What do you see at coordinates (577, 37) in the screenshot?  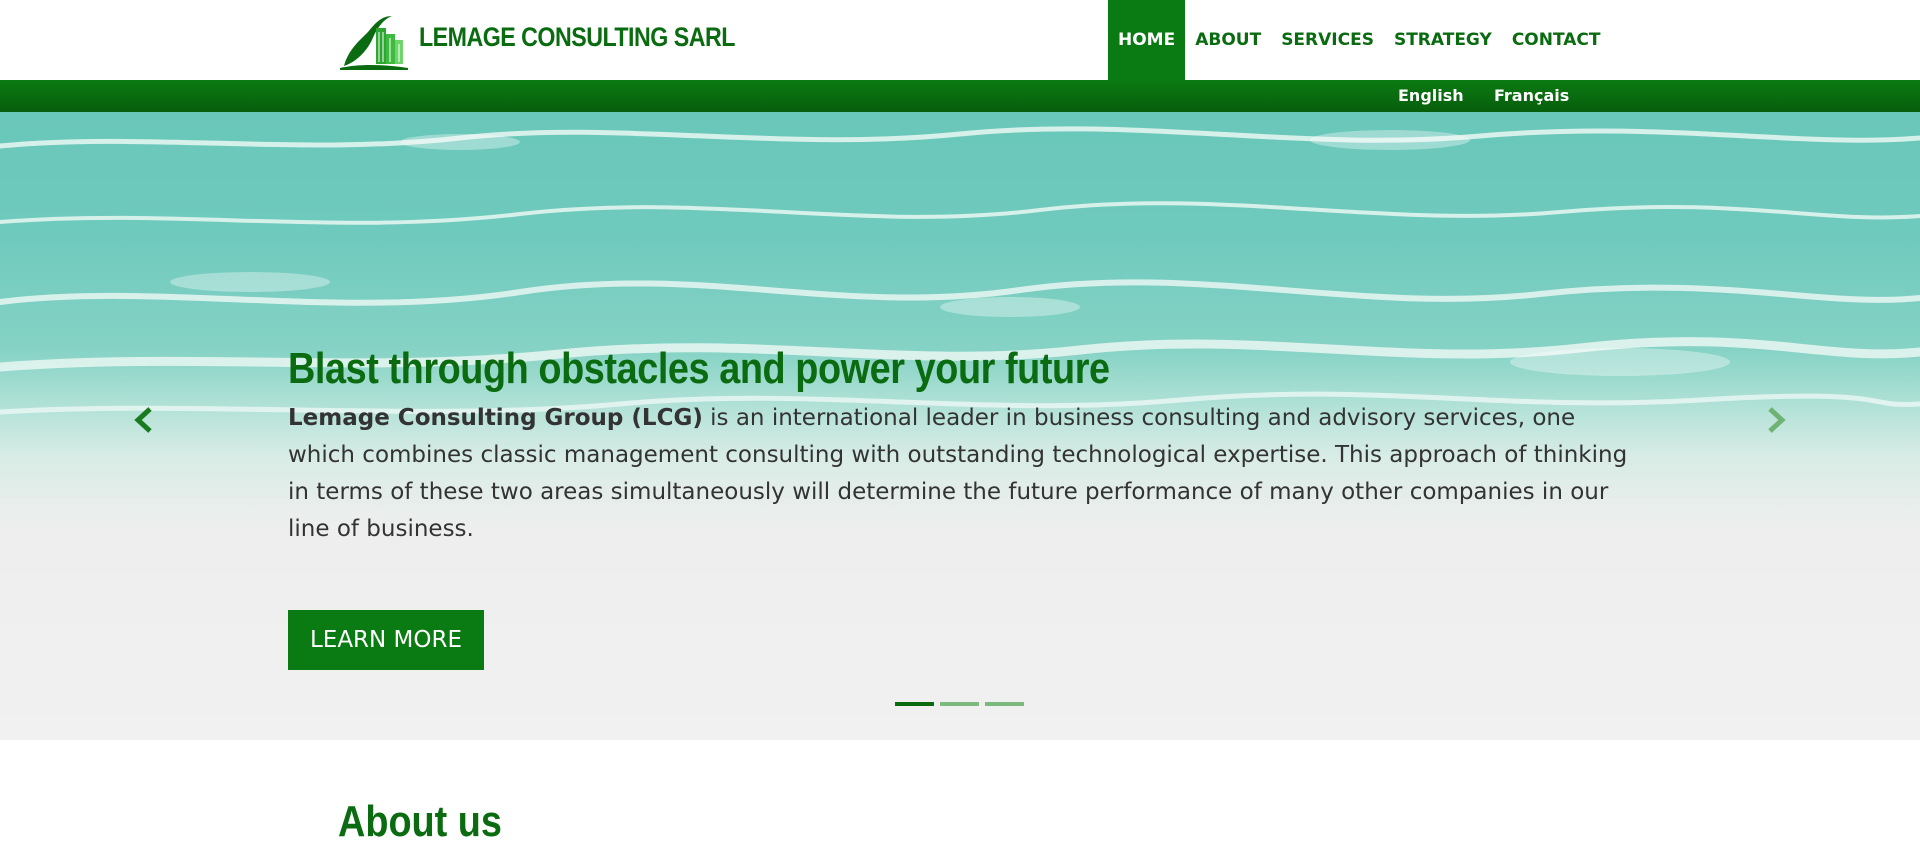 I see `brand-name: LEMAGE CONSULTING SARL` at bounding box center [577, 37].